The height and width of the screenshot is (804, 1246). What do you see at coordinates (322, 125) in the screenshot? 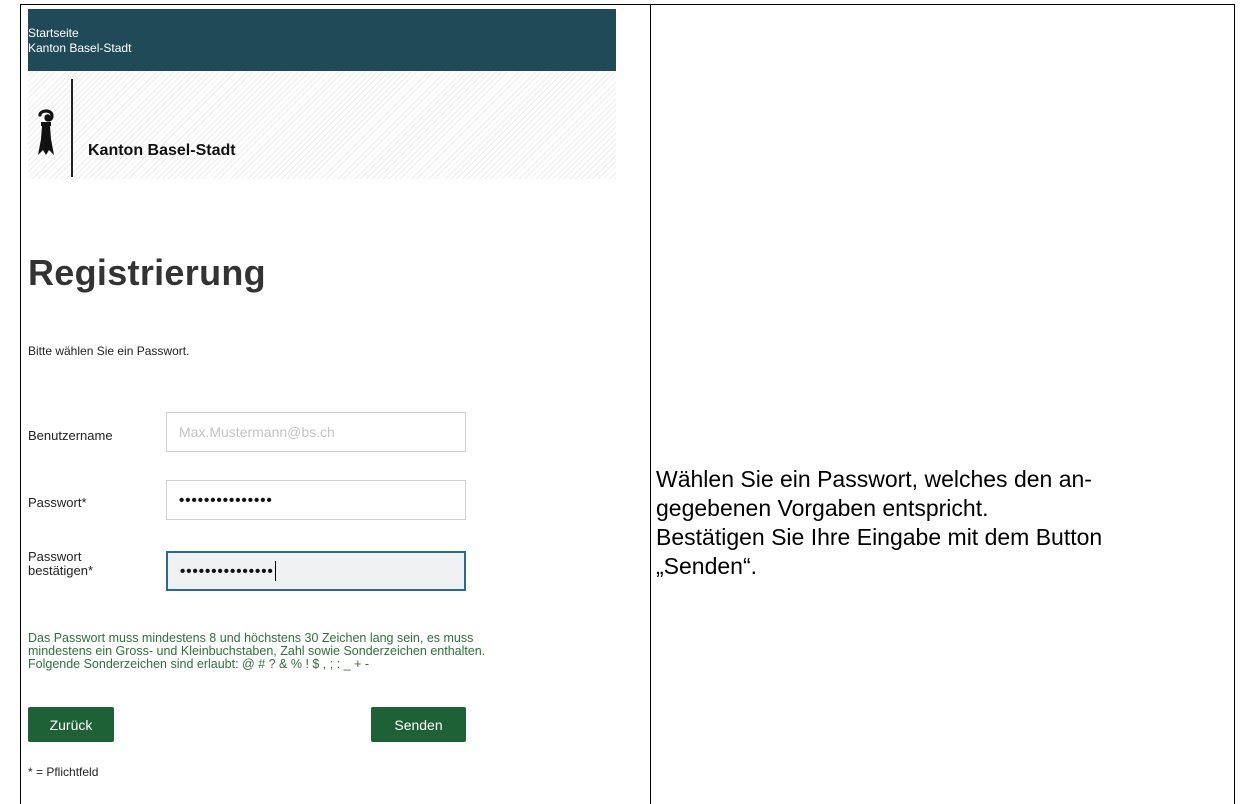
I see `site-header: Kanton Basel-Stadt` at bounding box center [322, 125].